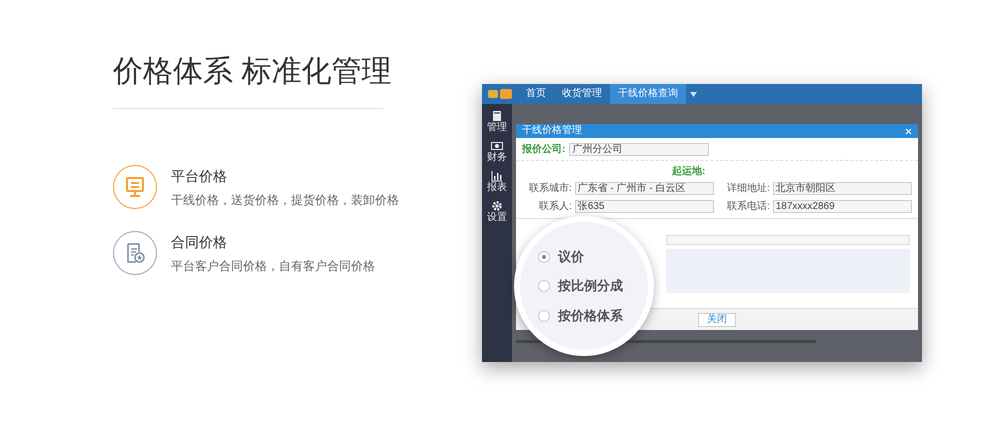  I want to click on field-label: 联系人:, so click(555, 207).